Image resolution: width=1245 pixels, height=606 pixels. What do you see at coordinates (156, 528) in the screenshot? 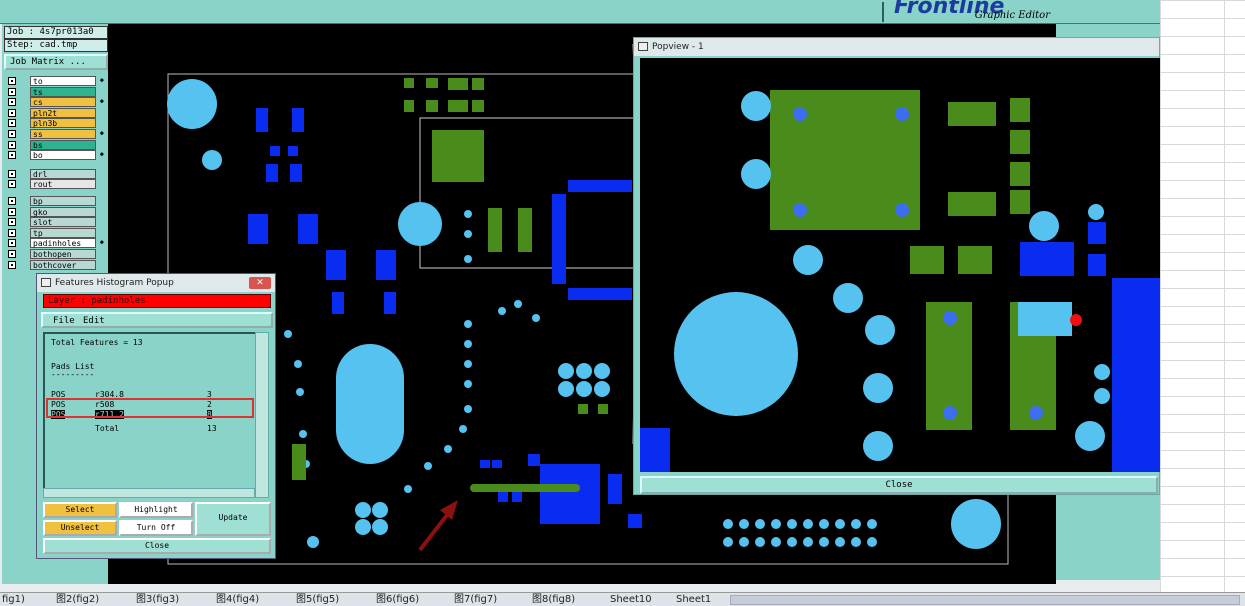
I see `turn-off-button: Turn Off` at bounding box center [156, 528].